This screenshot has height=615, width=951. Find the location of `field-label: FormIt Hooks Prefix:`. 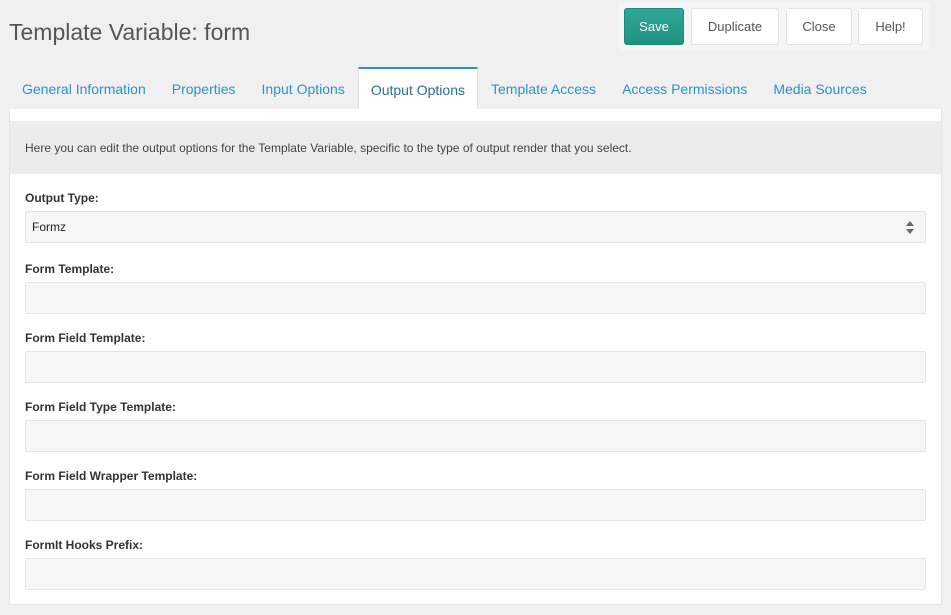

field-label: FormIt Hooks Prefix: is located at coordinates (84, 545).